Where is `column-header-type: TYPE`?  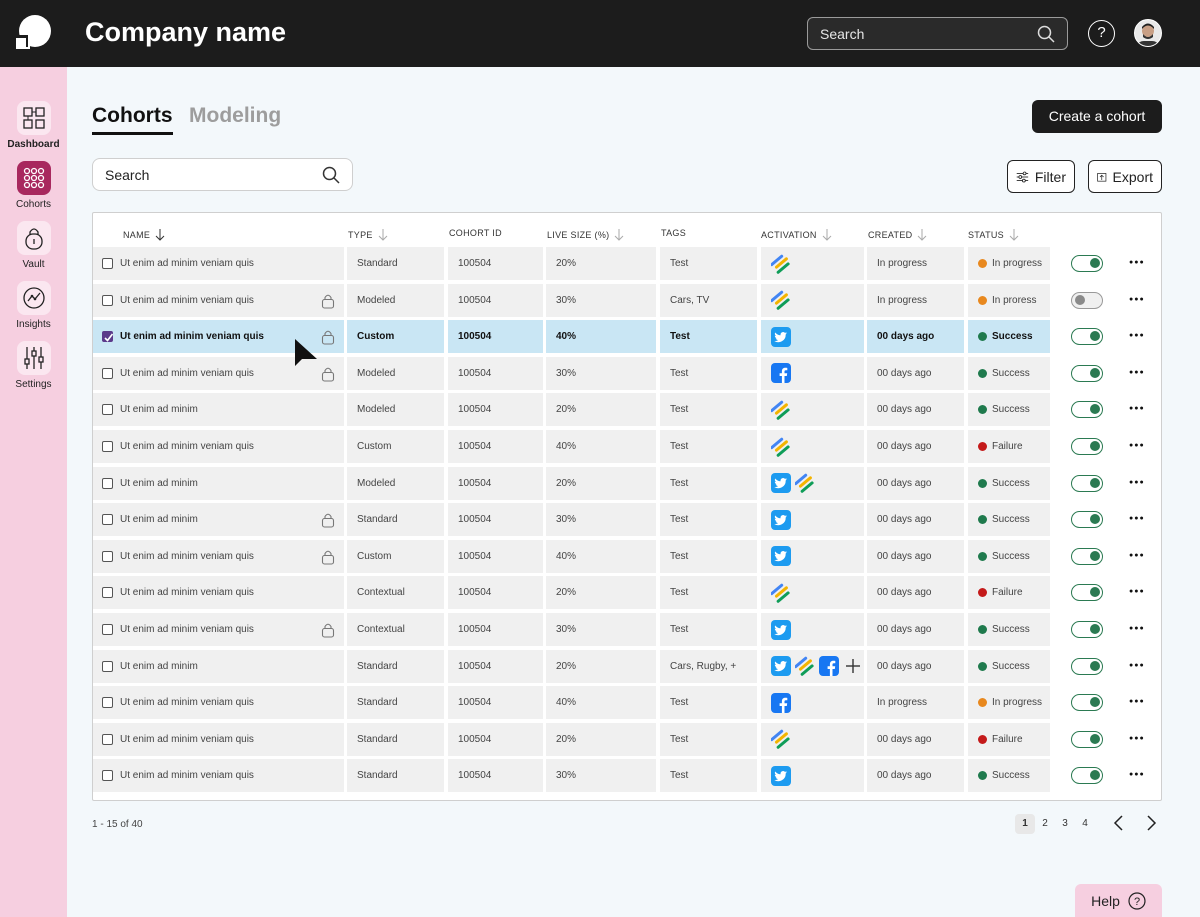
column-header-type: TYPE is located at coordinates (368, 234).